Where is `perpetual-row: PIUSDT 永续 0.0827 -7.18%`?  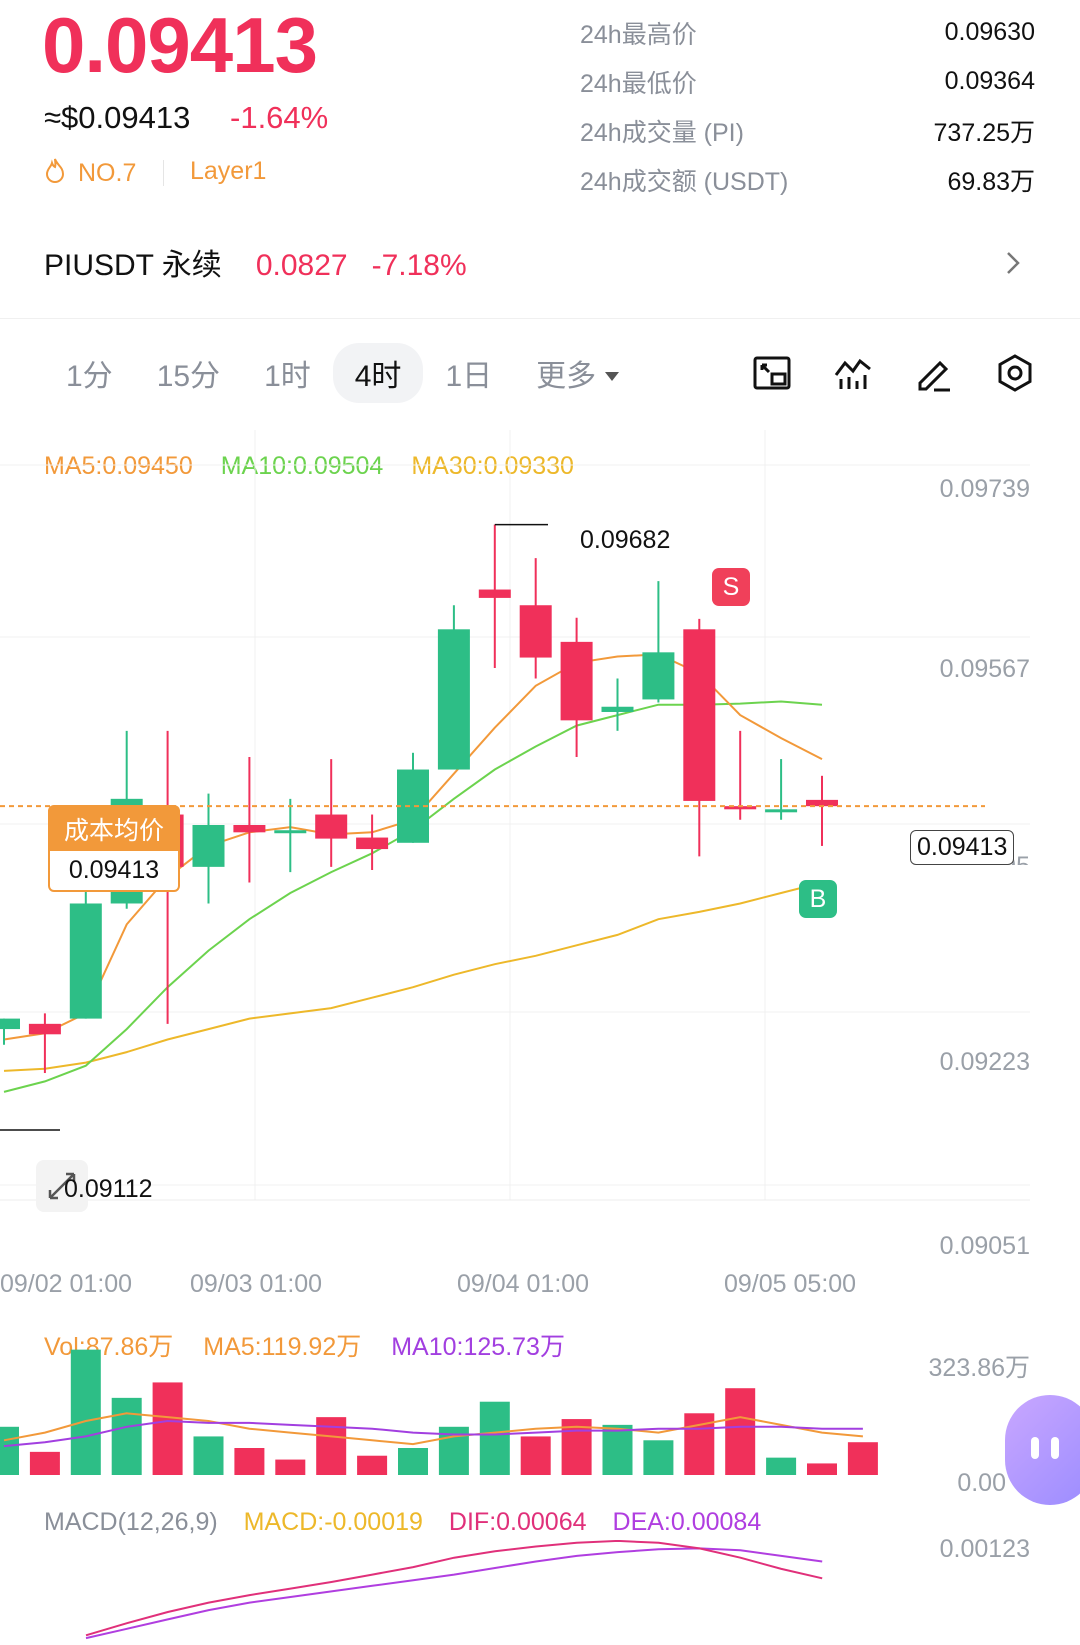
perpetual-row: PIUSDT 永续 0.0827 -7.18% is located at coordinates (255, 262).